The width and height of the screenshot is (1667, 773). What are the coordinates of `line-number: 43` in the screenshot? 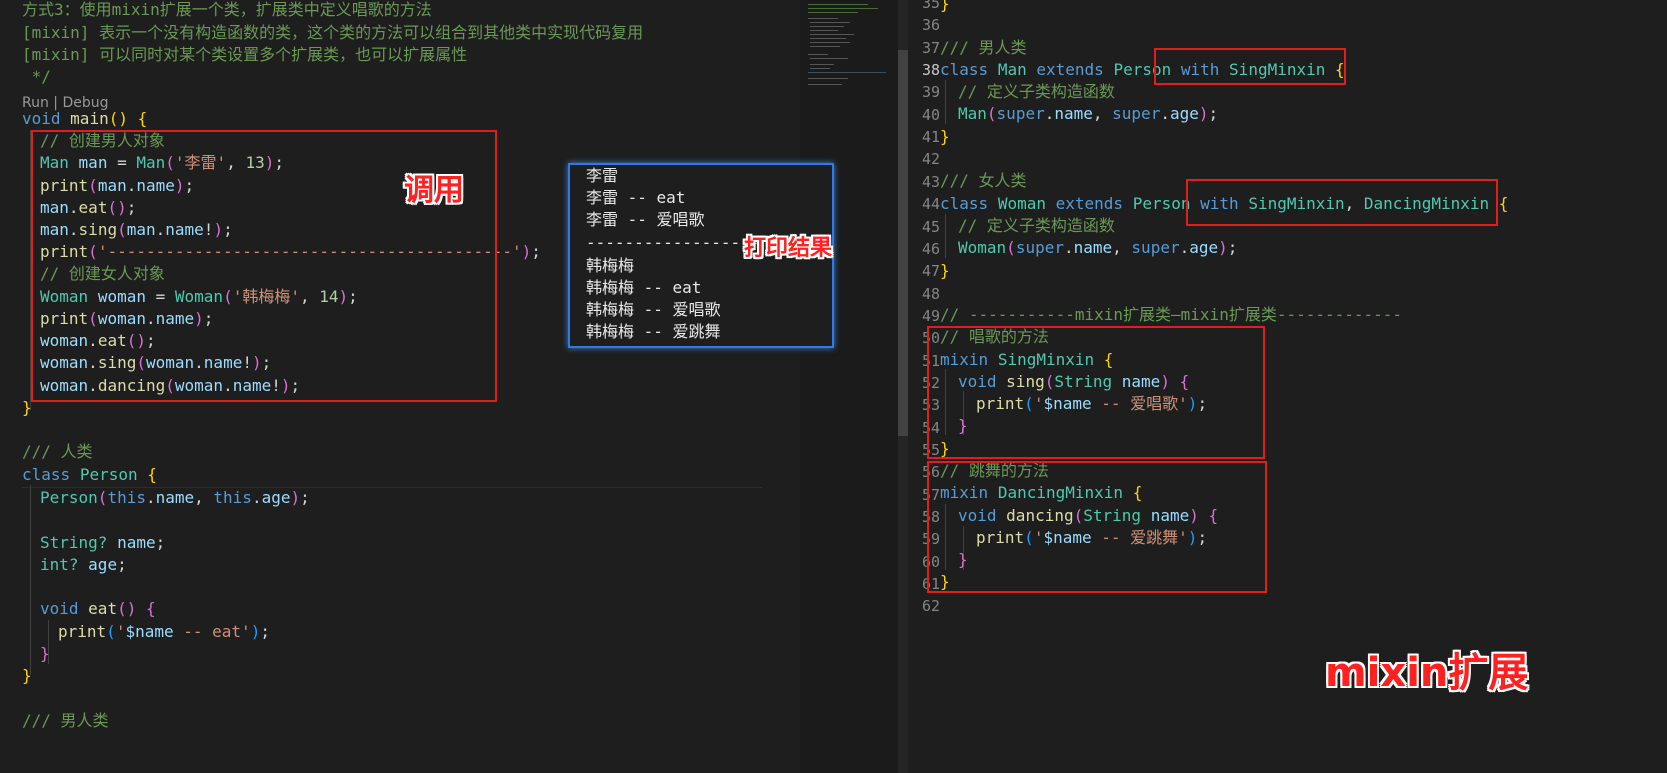 It's located at (930, 181).